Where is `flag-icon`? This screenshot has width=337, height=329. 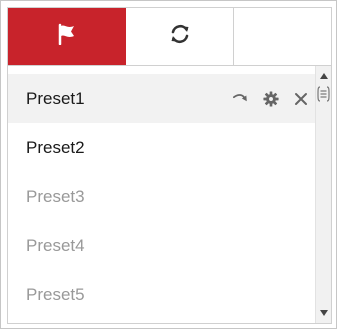
flag-icon is located at coordinates (67, 36).